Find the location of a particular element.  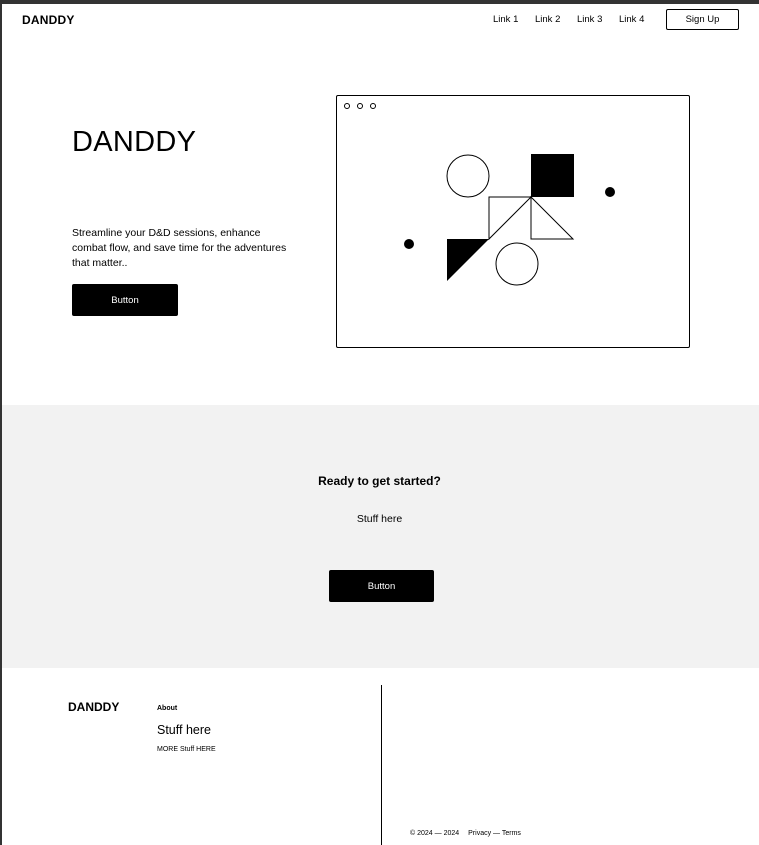

privacy-terms-link: Privacy — Terms is located at coordinates (494, 833).